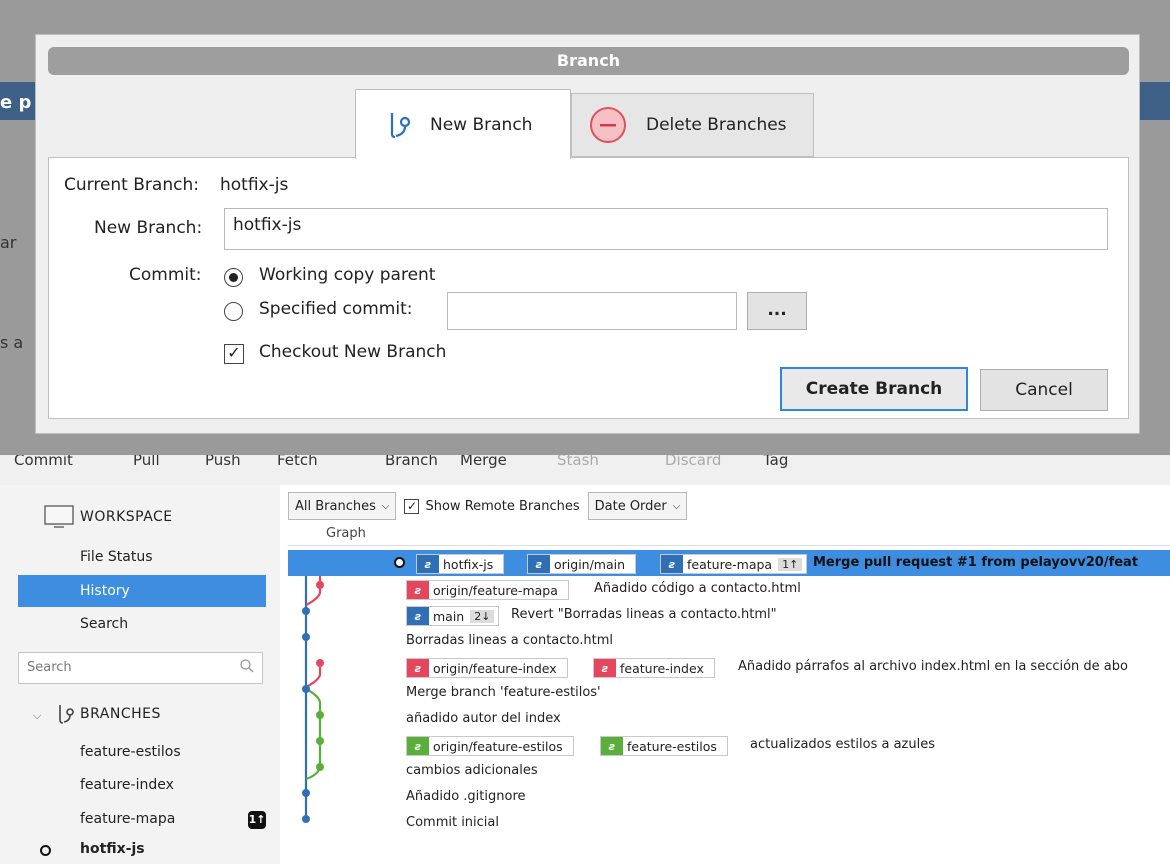  I want to click on branch-icon, so click(399, 125).